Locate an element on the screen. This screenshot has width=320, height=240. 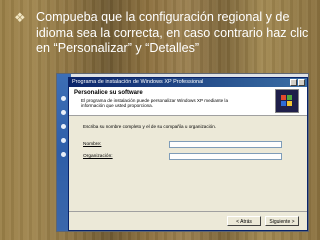
help-button is located at coordinates (293, 82).